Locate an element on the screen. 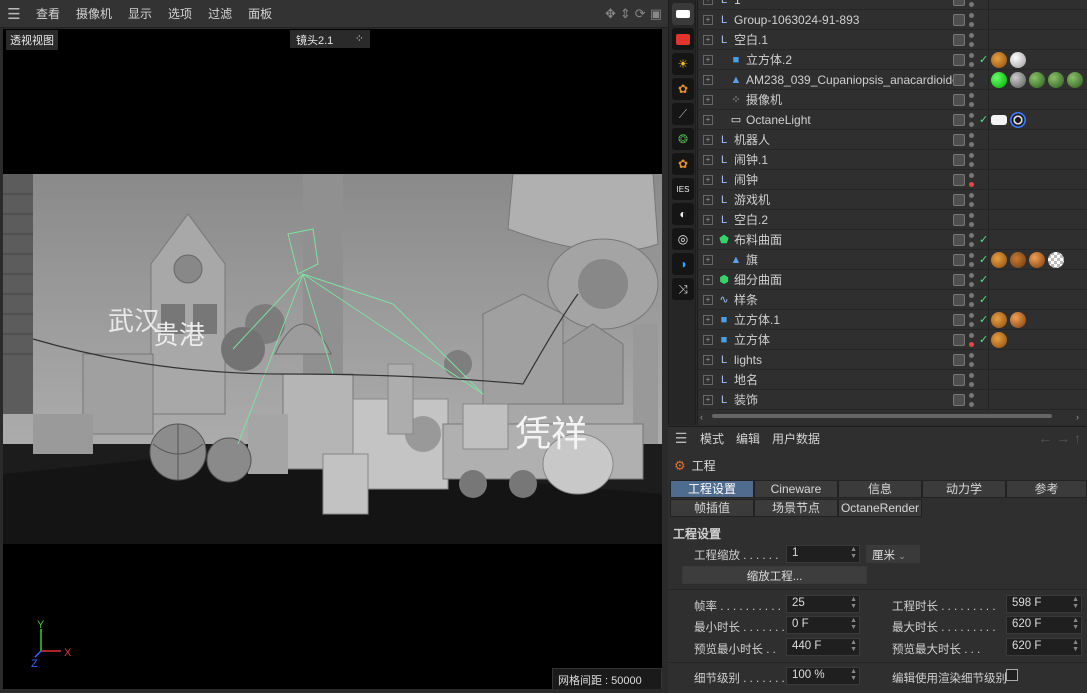  project-scale-field: 1 ▲ ▼ is located at coordinates (823, 554).